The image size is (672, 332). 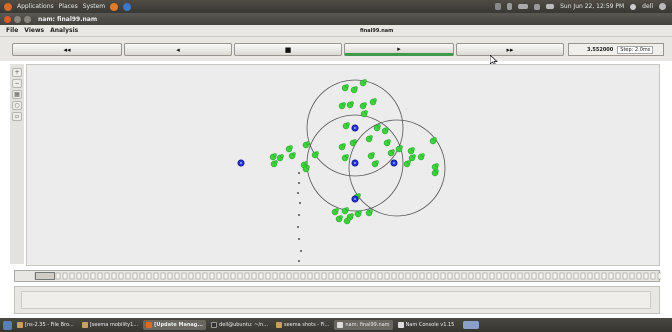 I want to click on select-icon: ○, so click(x=17, y=105).